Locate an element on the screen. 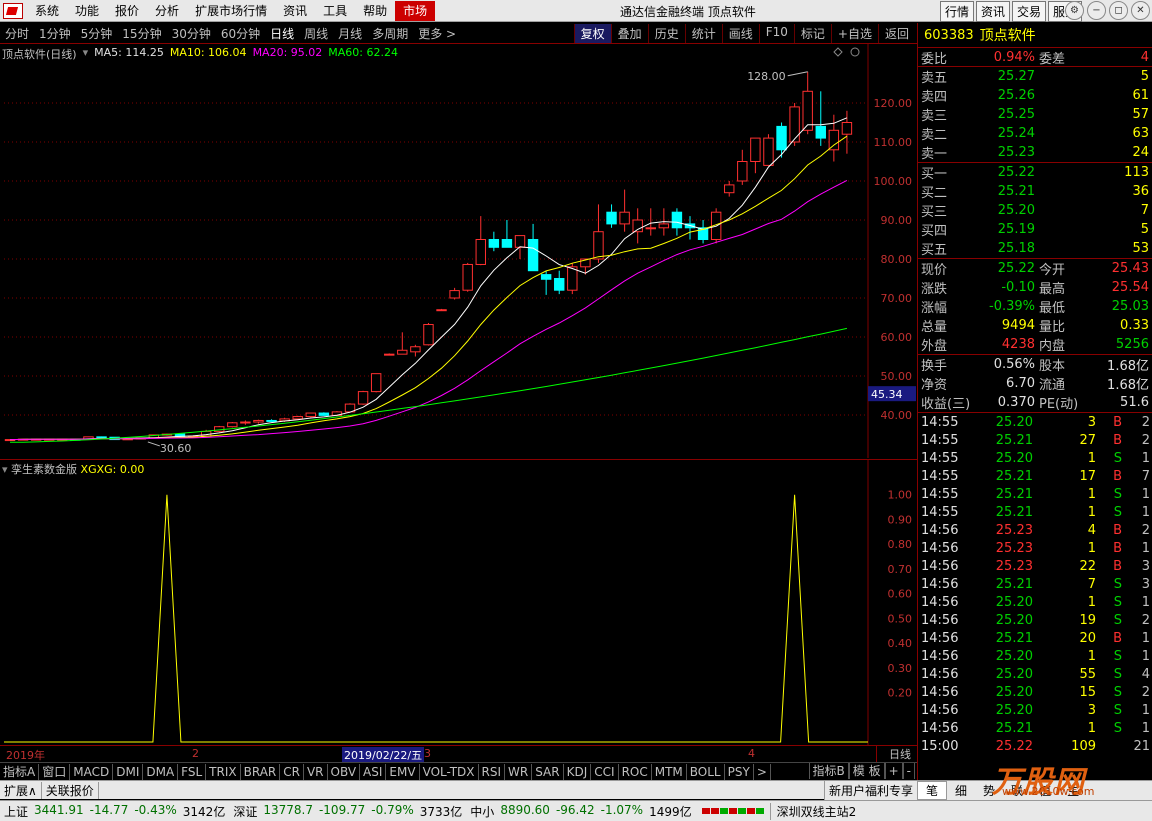  tick-price: 25.20 is located at coordinates (1014, 674).